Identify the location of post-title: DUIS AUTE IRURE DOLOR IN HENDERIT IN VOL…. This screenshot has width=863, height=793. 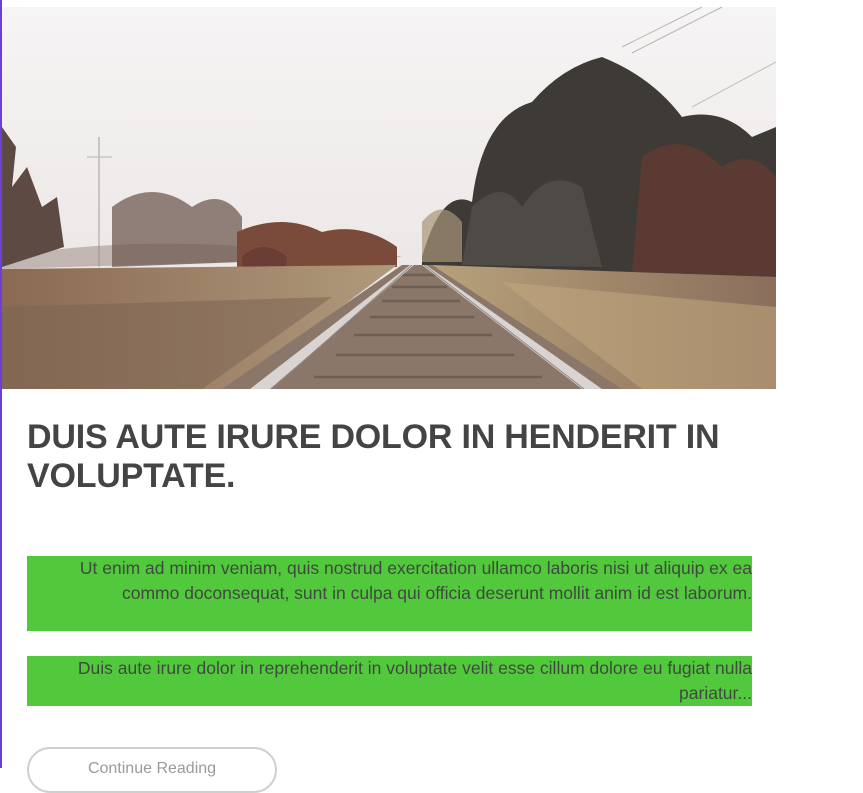
(373, 456).